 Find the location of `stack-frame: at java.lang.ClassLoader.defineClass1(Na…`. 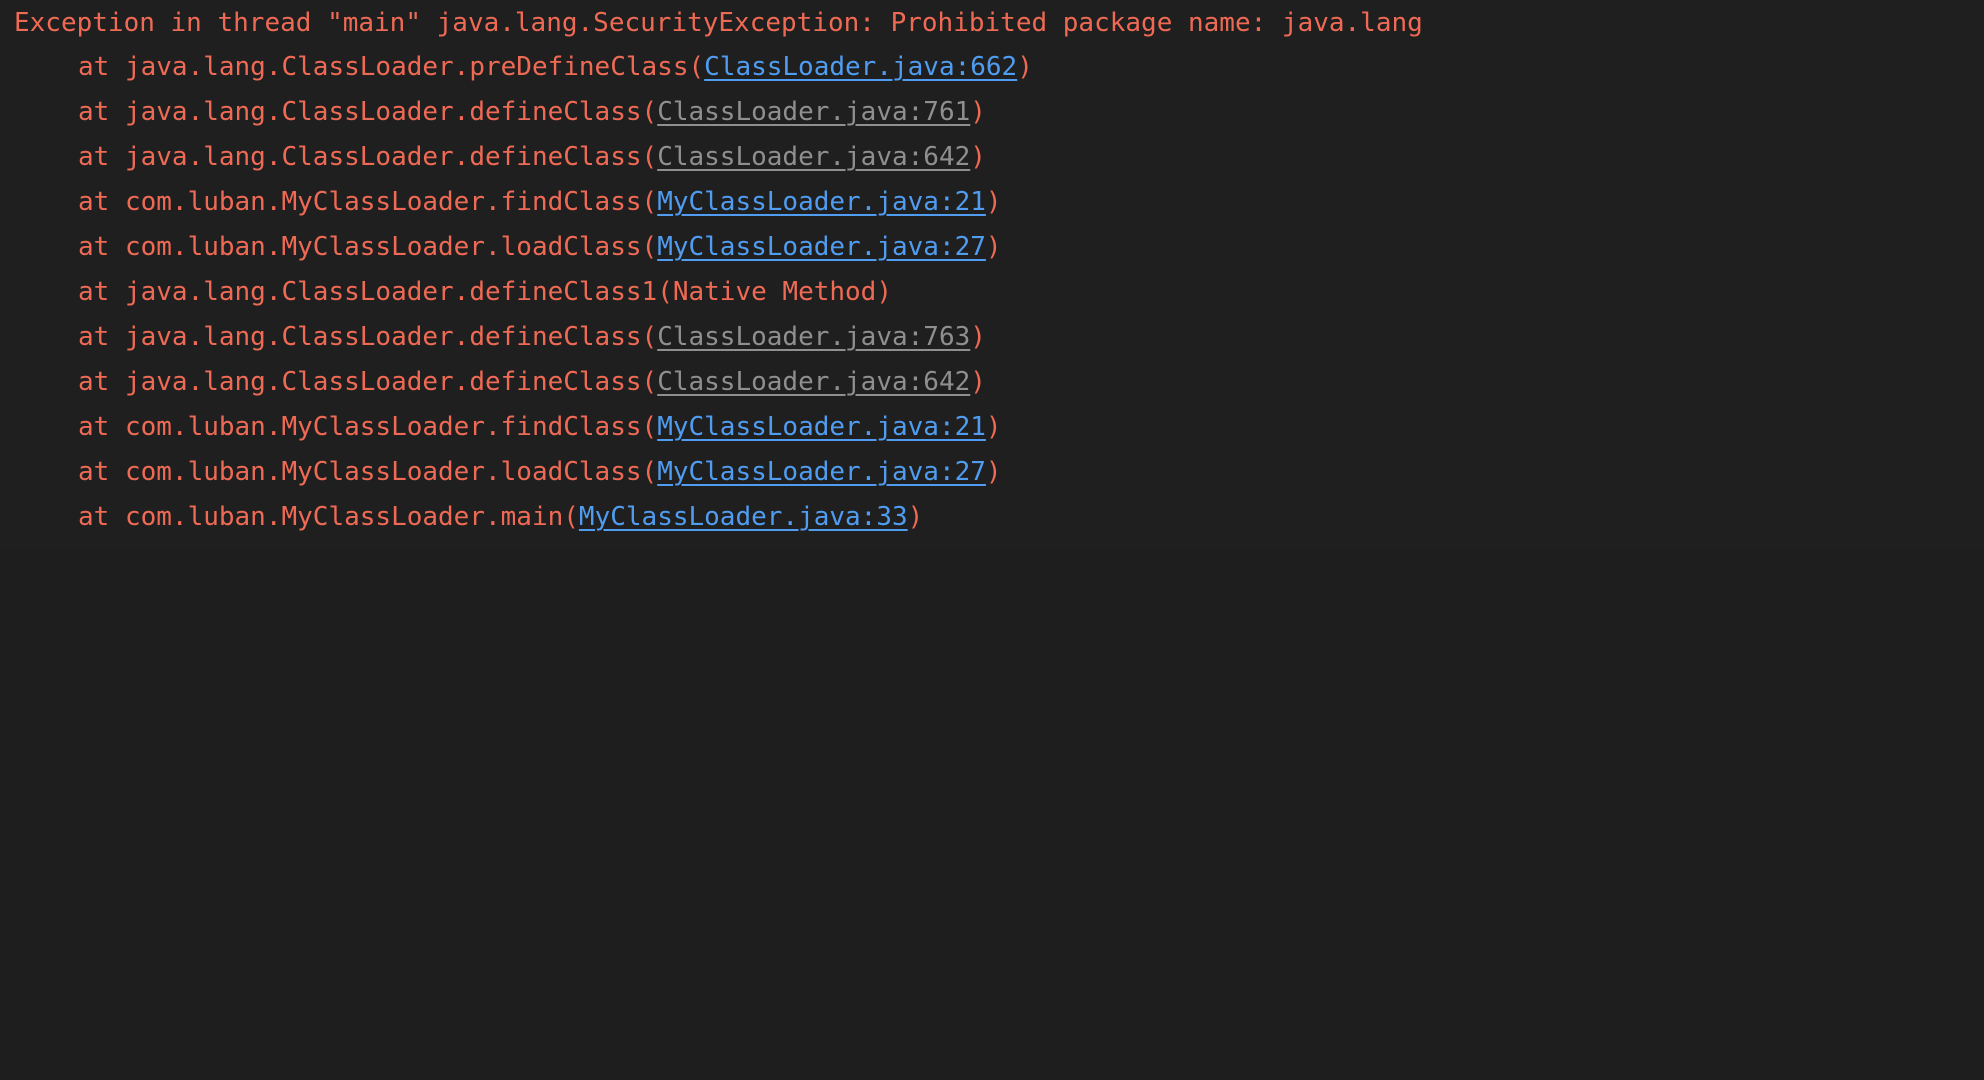

stack-frame: at java.lang.ClassLoader.defineClass1(Na… is located at coordinates (485, 292).